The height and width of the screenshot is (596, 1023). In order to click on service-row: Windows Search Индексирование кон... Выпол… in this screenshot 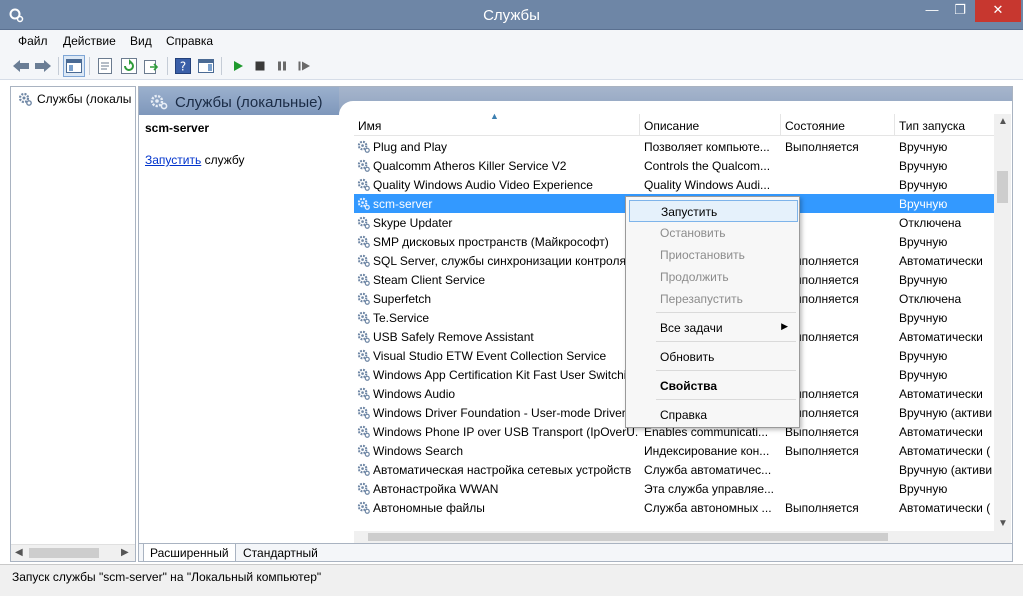, I will do `click(674, 450)`.